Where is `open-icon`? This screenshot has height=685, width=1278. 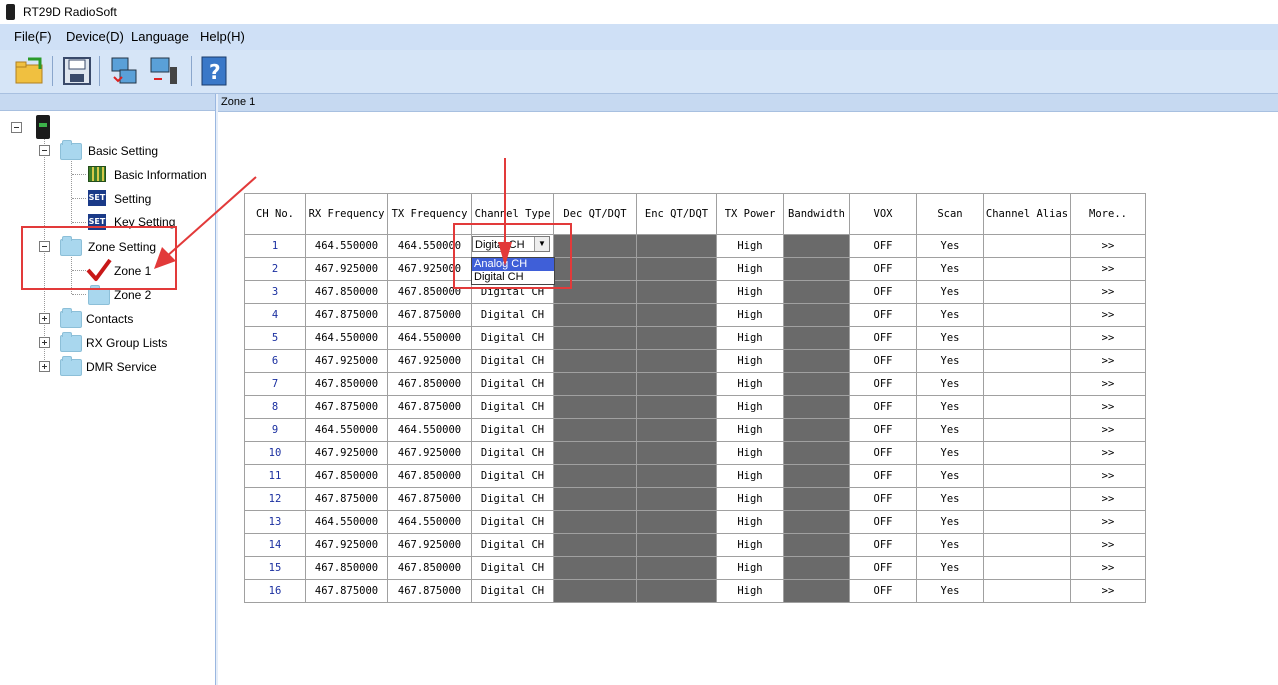
open-icon is located at coordinates (30, 71).